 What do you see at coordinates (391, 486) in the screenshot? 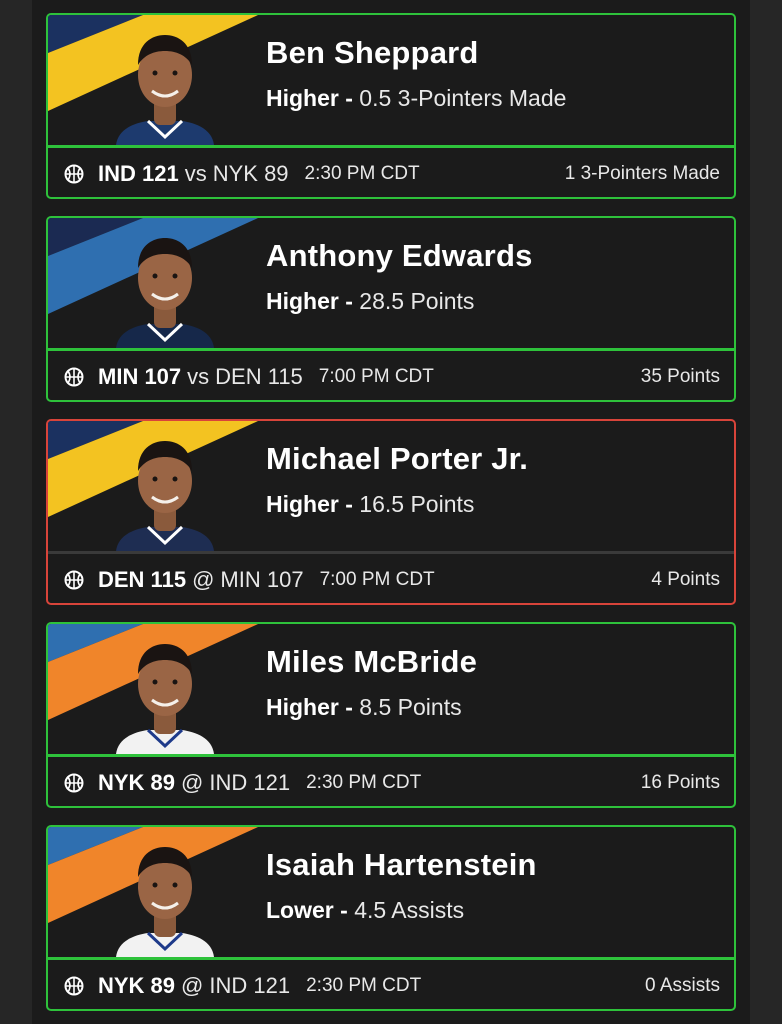
I see `pick-header: Michael Porter Jr. Higher - 16.5 Points` at bounding box center [391, 486].